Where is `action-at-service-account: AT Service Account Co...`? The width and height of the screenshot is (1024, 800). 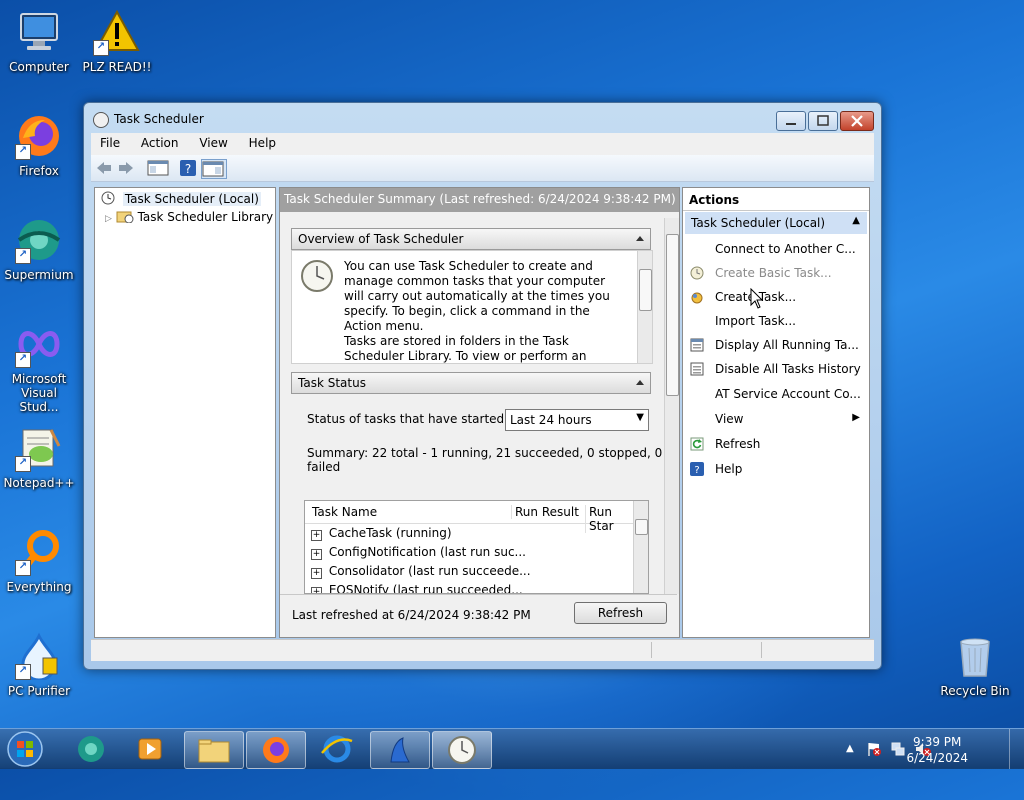 action-at-service-account: AT Service Account Co... is located at coordinates (775, 394).